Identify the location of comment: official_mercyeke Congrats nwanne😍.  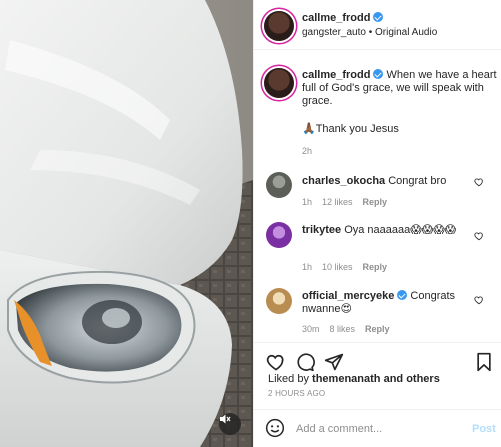
(387, 303).